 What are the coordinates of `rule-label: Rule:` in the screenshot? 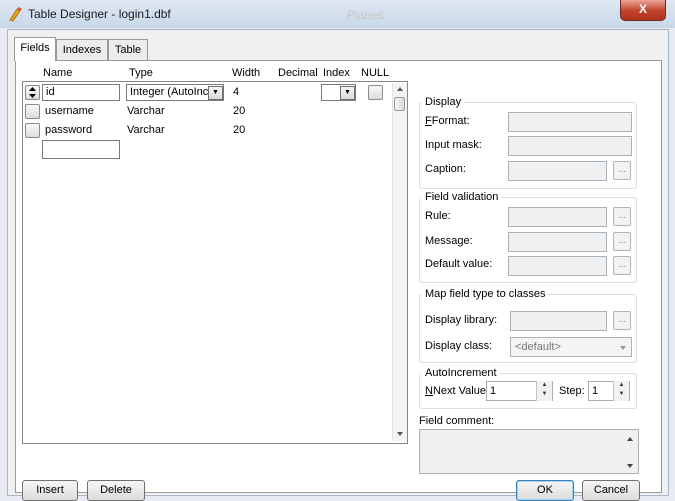 It's located at (438, 216).